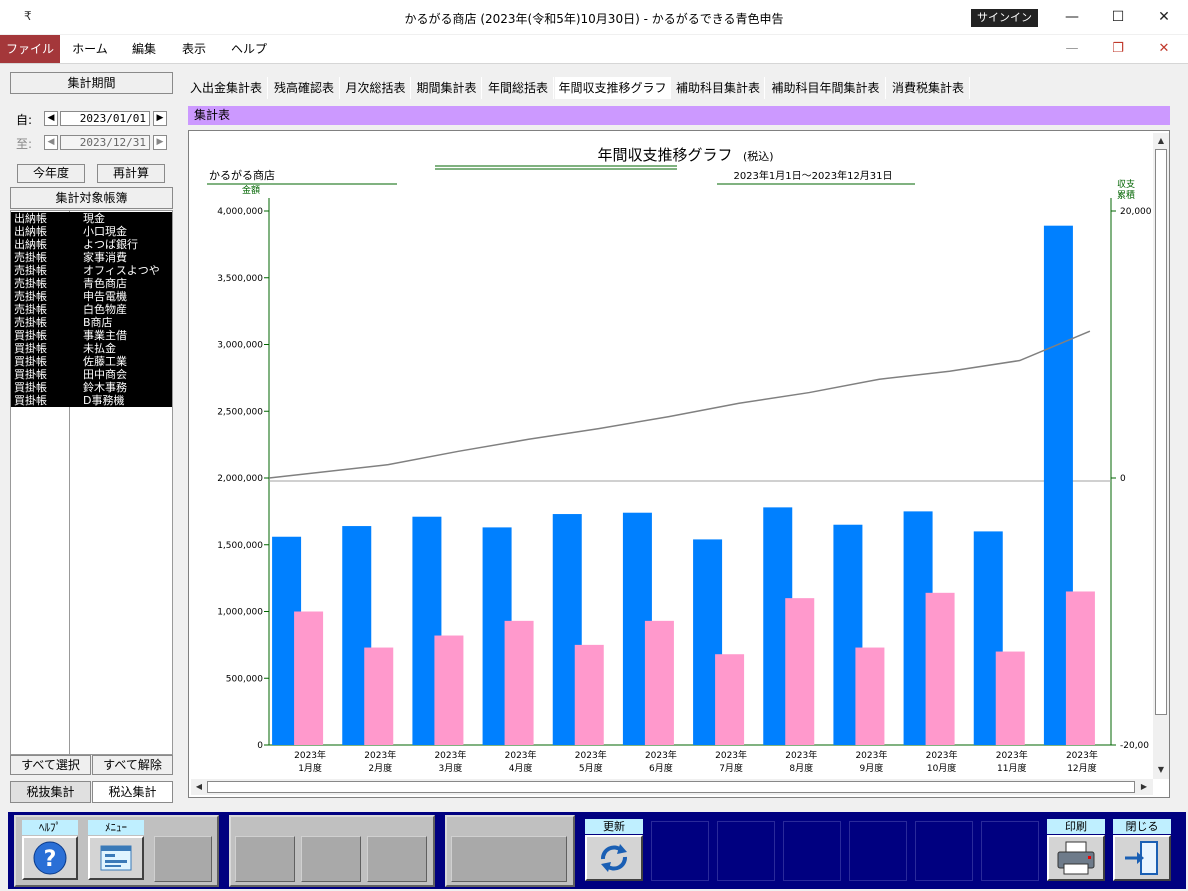  I want to click on y-tick-label: 1,000,000, so click(240, 613).